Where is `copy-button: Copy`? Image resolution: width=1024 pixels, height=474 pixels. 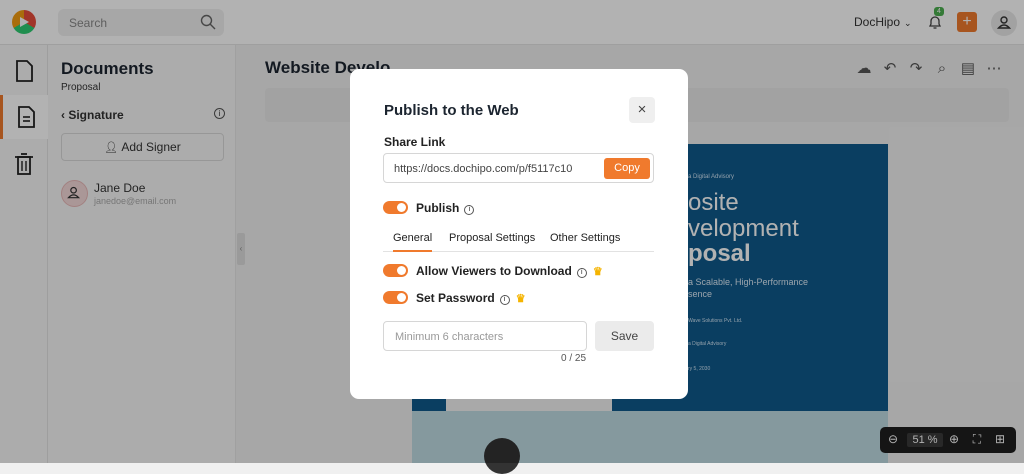
copy-button: Copy is located at coordinates (627, 168).